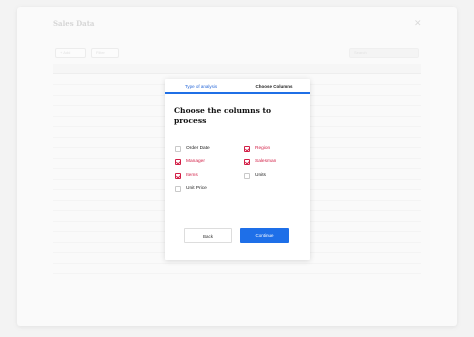 Image resolution: width=474 pixels, height=337 pixels. I want to click on checkbox-region: Region, so click(257, 148).